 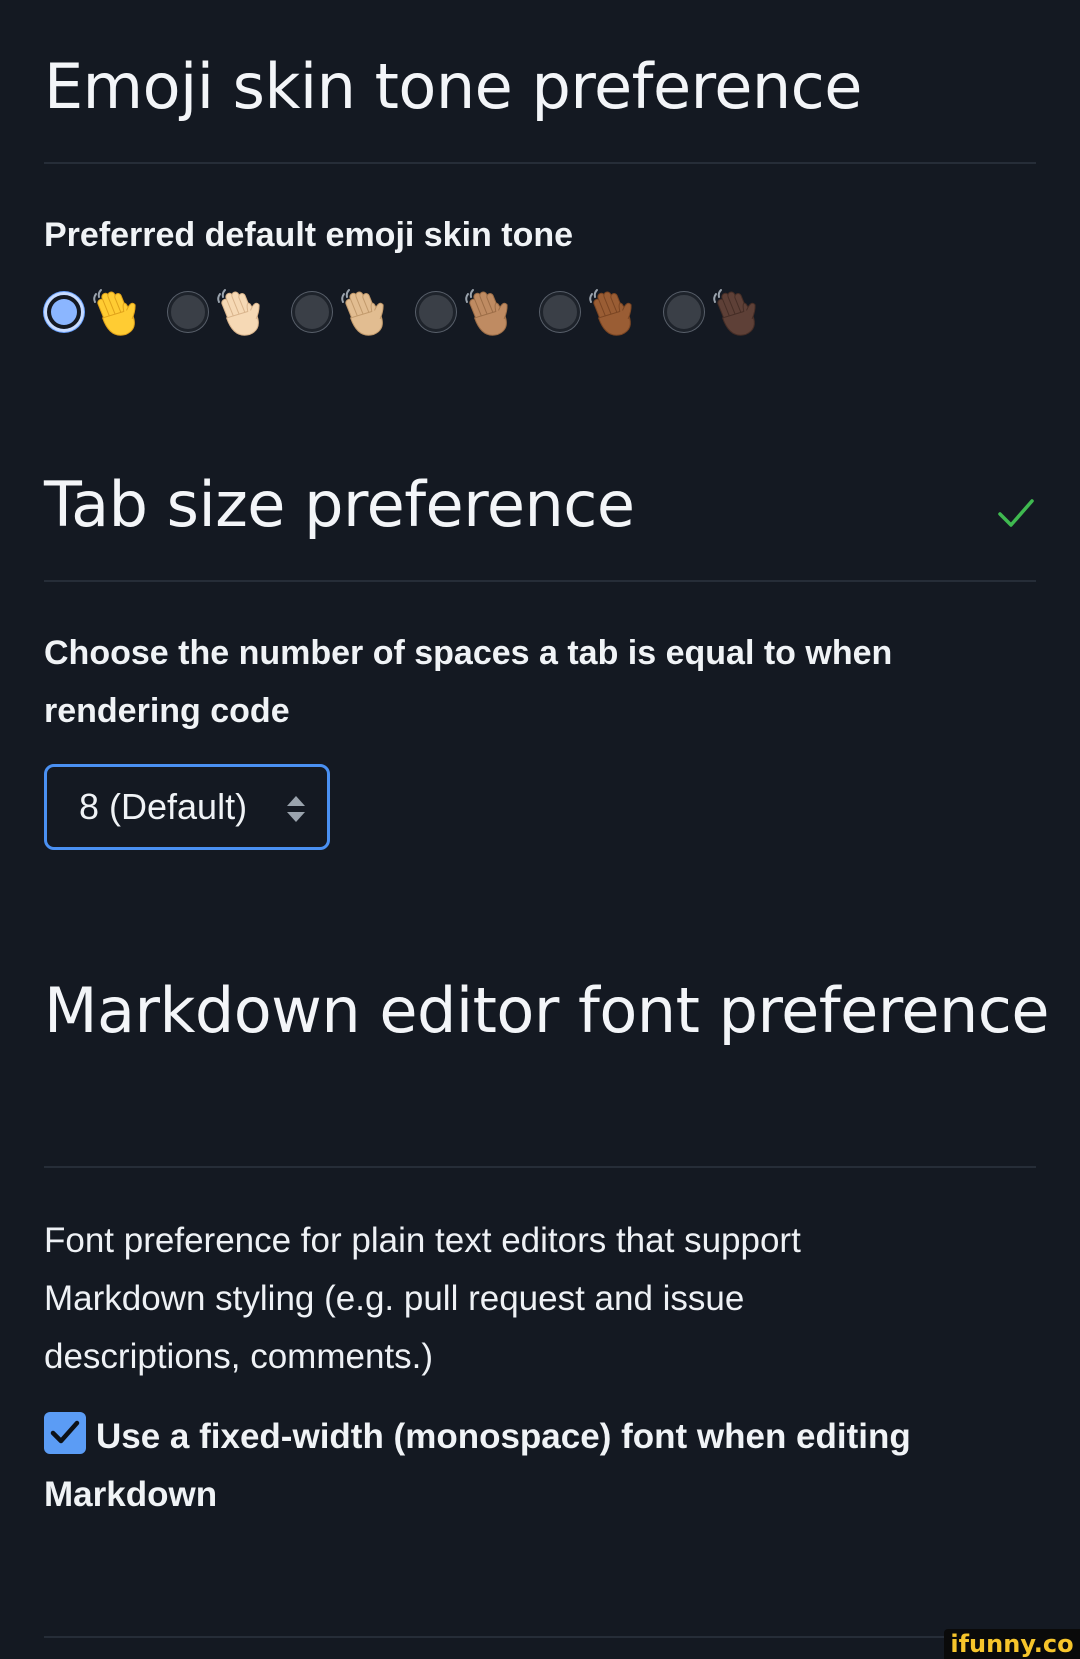 I want to click on skin-tone-option-medium-dark, so click(x=589, y=312).